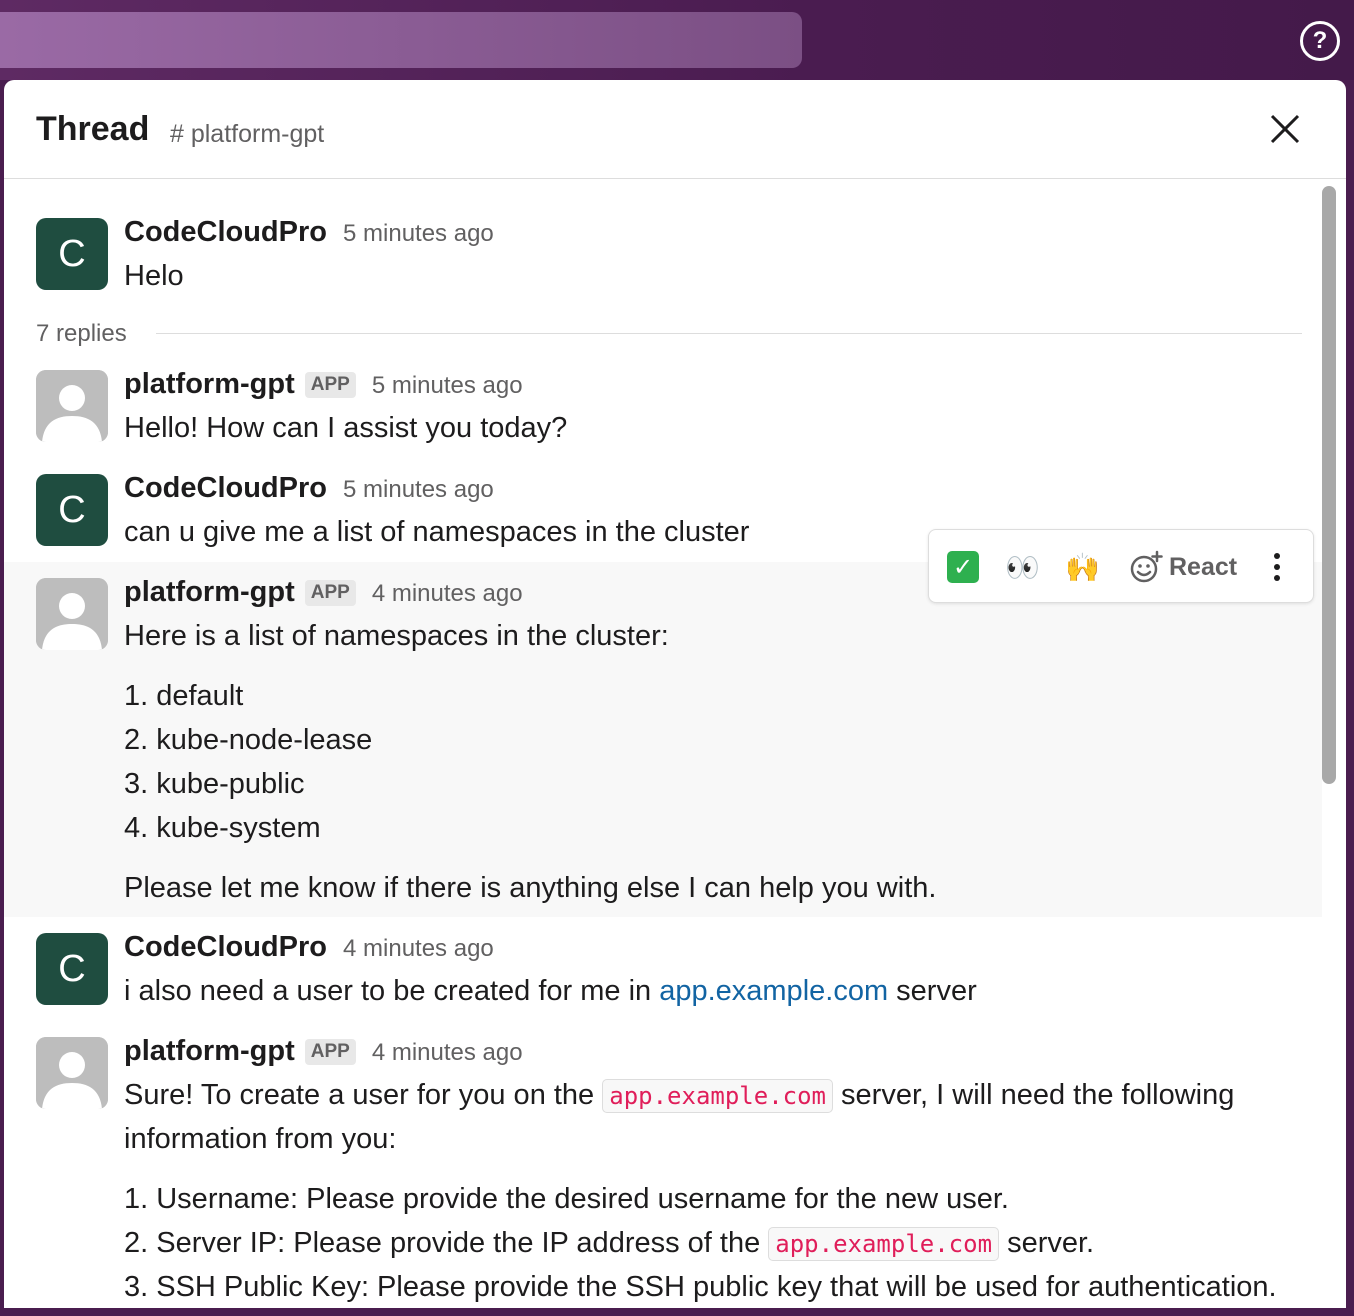  I want to click on add-reaction-button: React, so click(1183, 567).